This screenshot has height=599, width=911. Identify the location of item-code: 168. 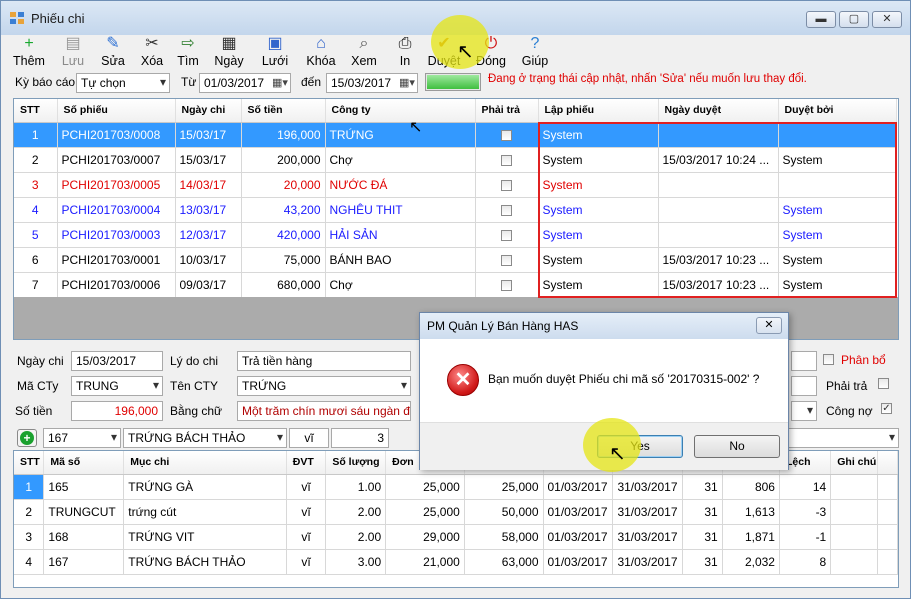
(84, 537).